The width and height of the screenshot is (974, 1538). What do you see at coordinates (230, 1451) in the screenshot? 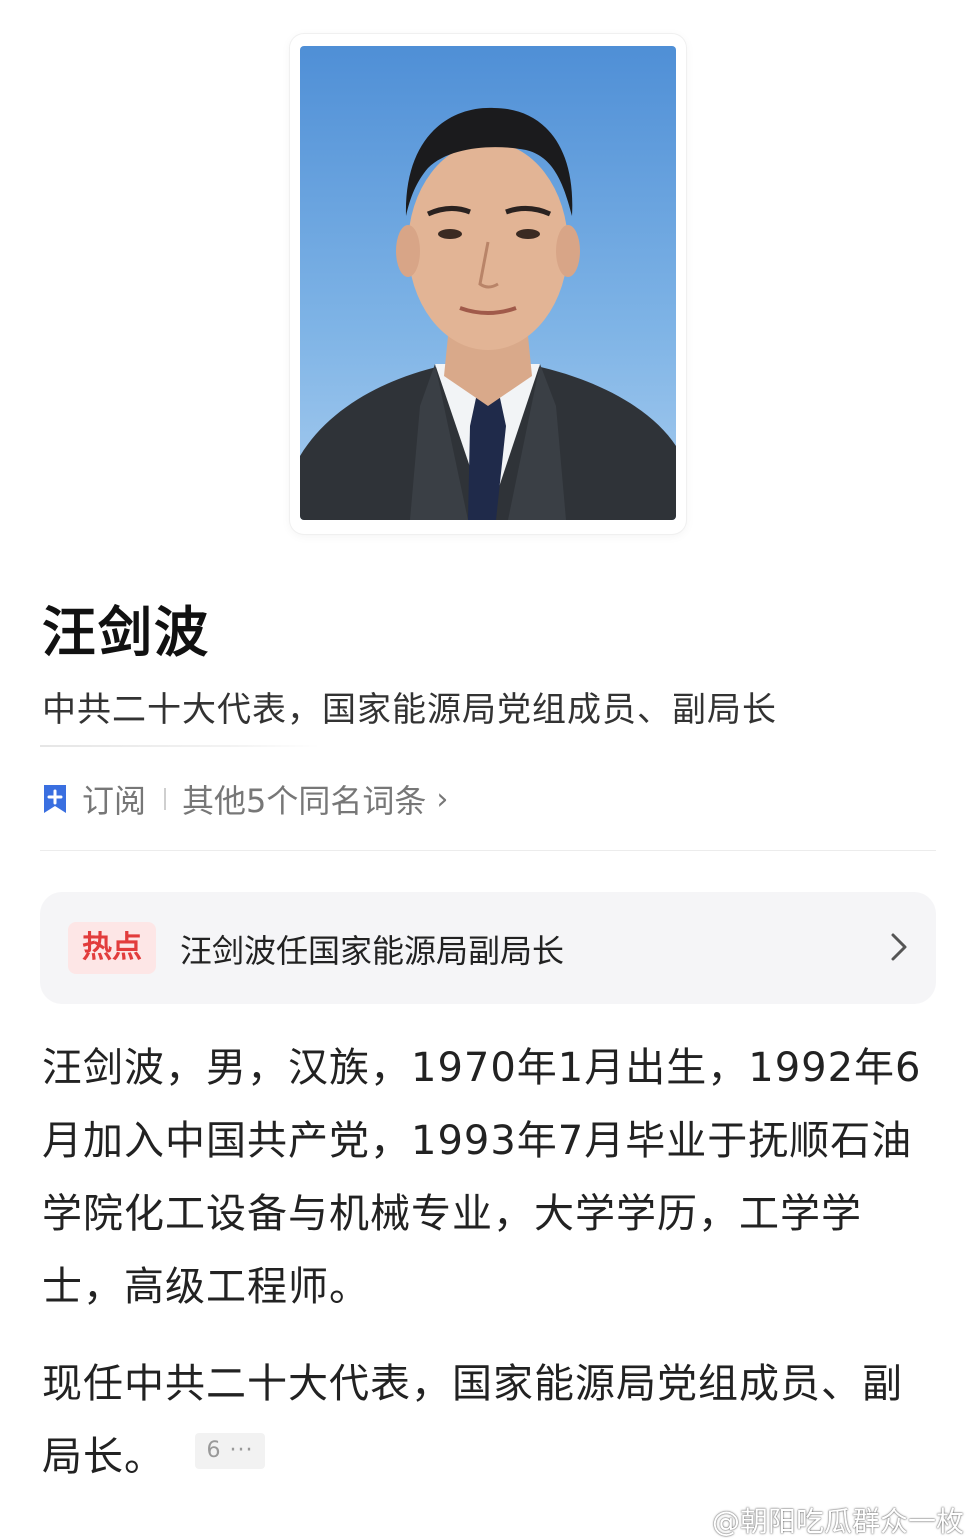
I see `reference-badge: 6 ···` at bounding box center [230, 1451].